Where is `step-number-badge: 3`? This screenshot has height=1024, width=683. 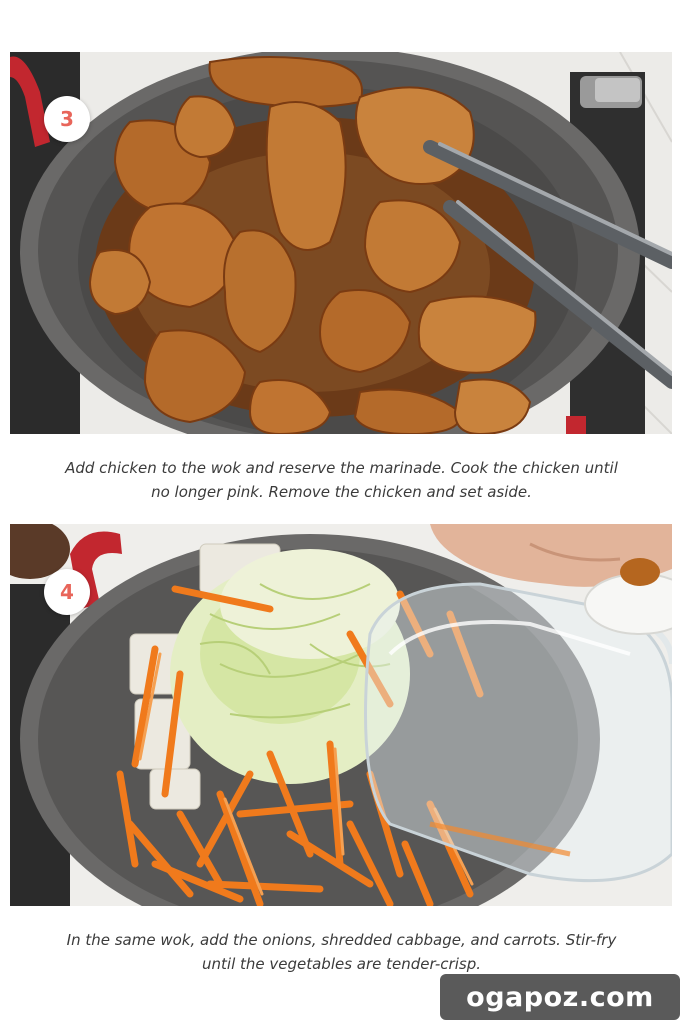
step-number-badge: 3 is located at coordinates (67, 119).